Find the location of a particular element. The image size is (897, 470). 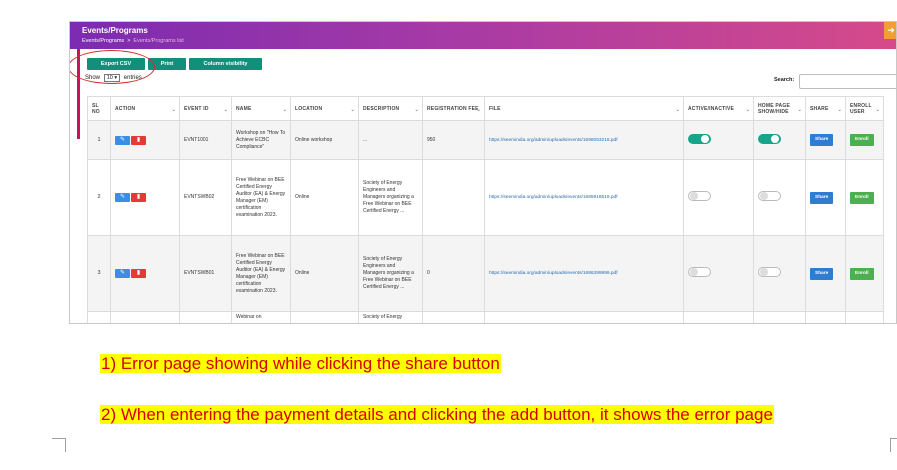

col-sl-no: SL NO is located at coordinates (99, 108).